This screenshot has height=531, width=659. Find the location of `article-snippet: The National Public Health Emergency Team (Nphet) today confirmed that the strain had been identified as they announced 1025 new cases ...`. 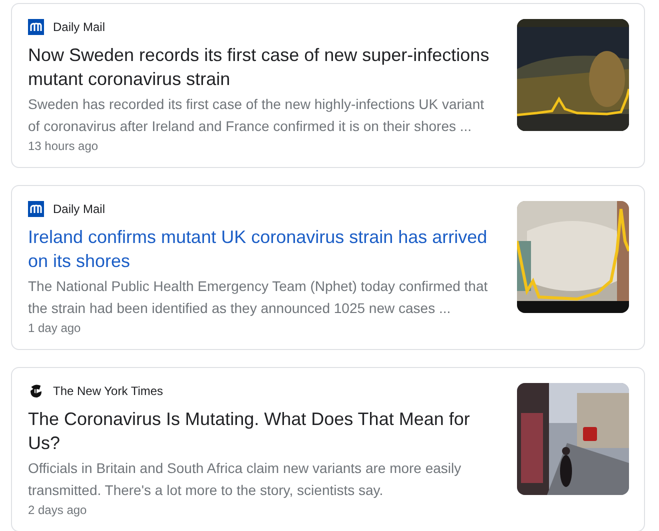

article-snippet: The National Public Health Emergency Team (Nphet) today confirmed that the strain had been identified as they announced 1025 new cases ... is located at coordinates (258, 297).